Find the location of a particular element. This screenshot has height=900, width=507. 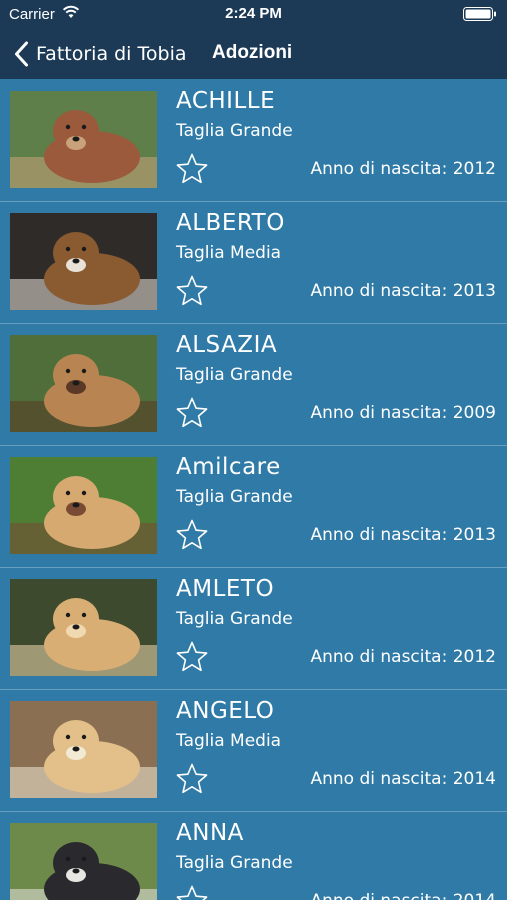

navigation-bar: Fattoria di Tobia Adozioni is located at coordinates (253, 54).